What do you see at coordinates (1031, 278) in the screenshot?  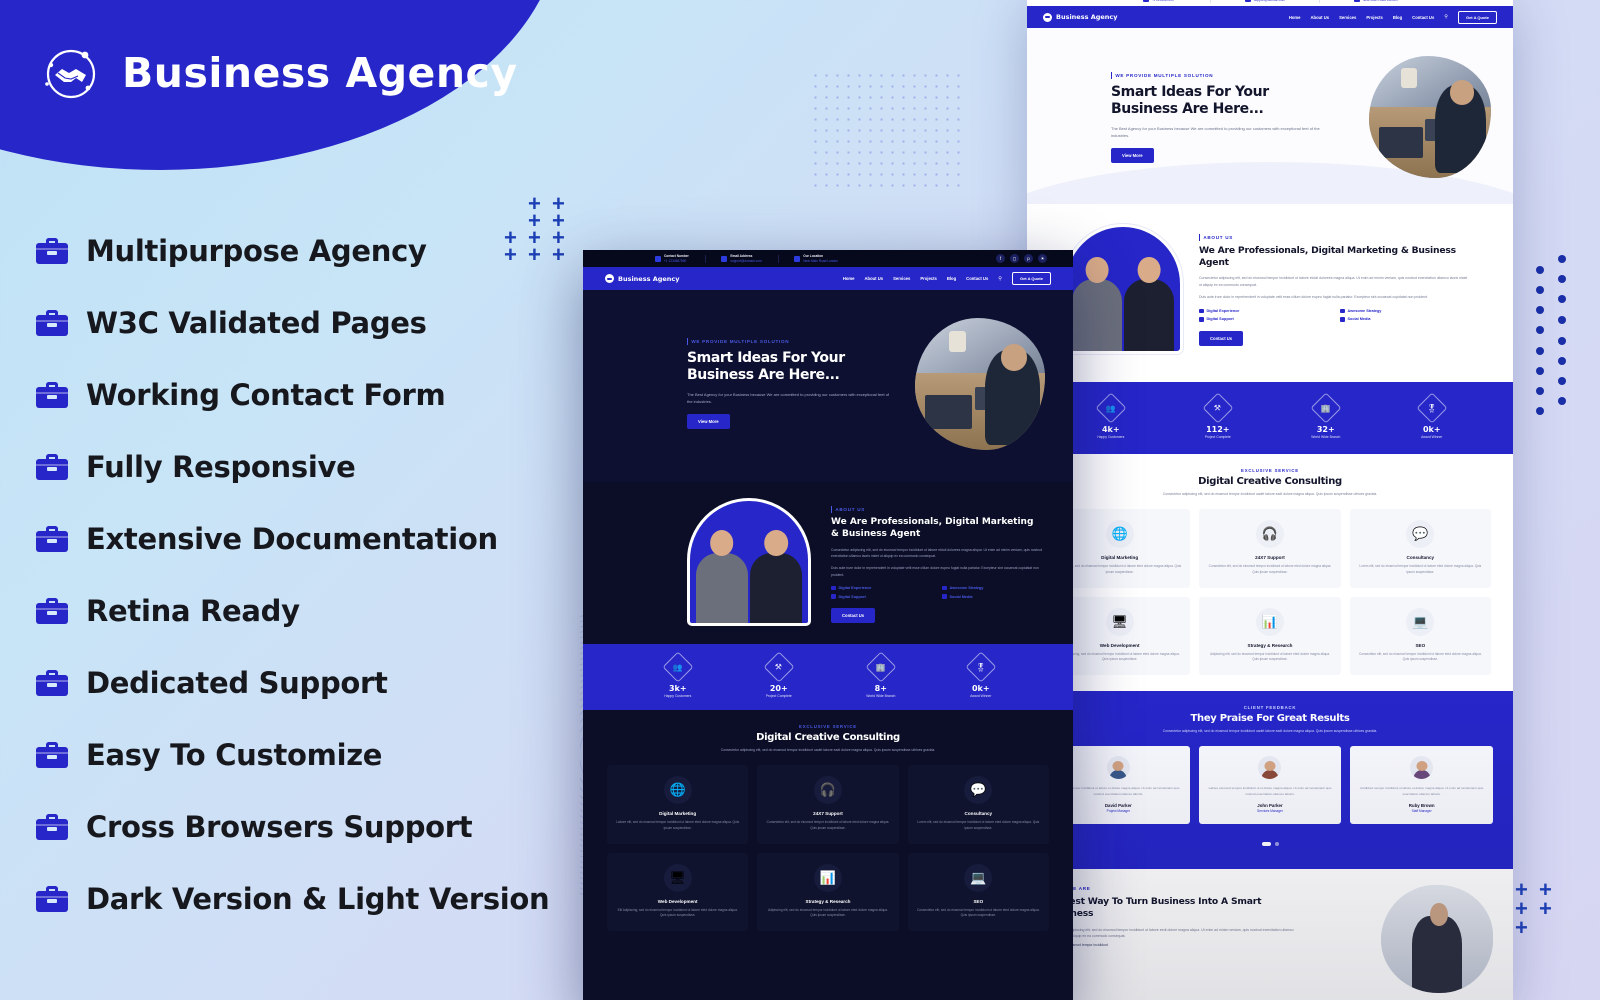 I see `get-a-quote-button: Get A Quote` at bounding box center [1031, 278].